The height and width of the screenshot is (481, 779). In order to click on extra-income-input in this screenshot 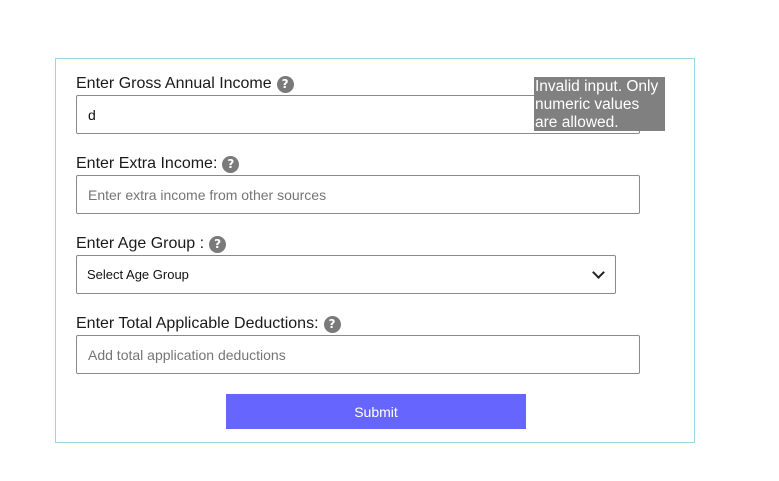, I will do `click(358, 194)`.